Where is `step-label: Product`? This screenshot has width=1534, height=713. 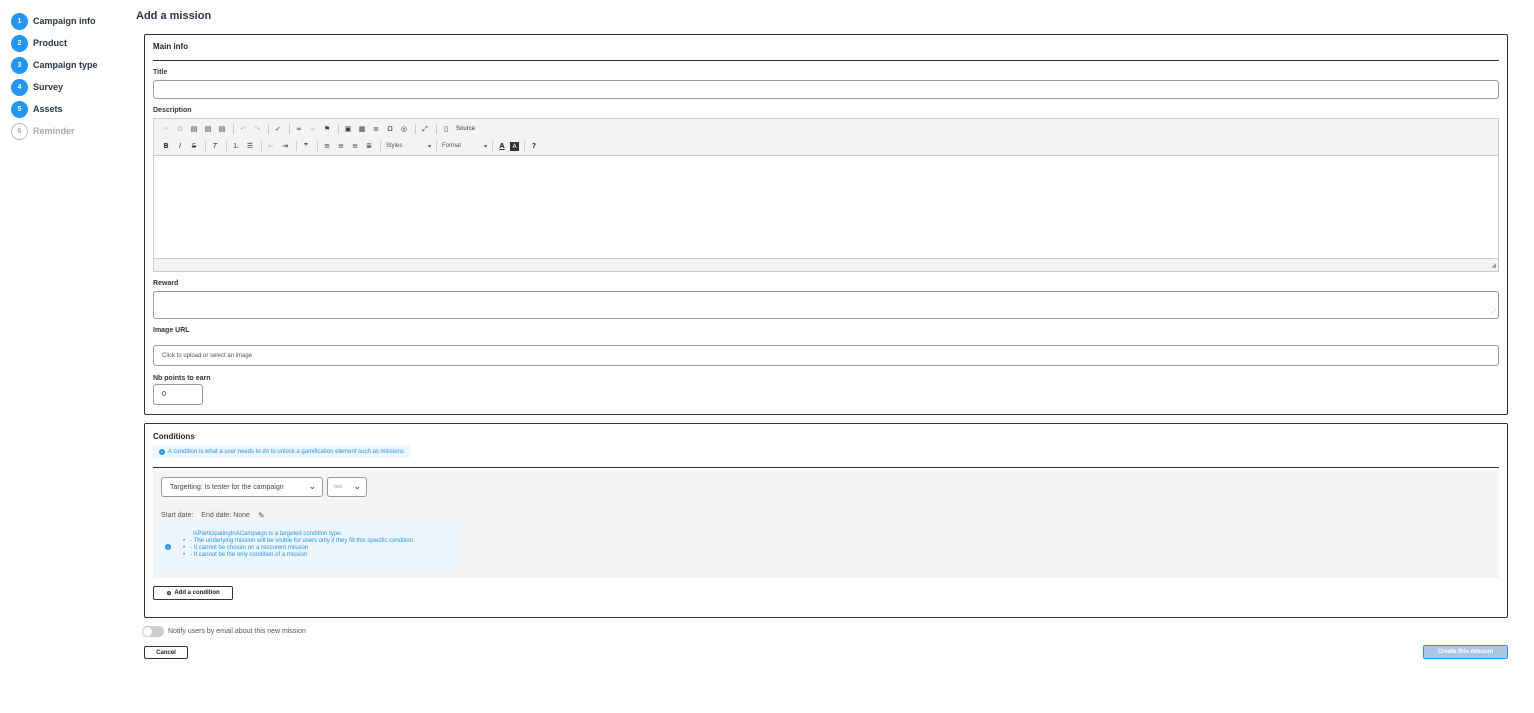
step-label: Product is located at coordinates (50, 43).